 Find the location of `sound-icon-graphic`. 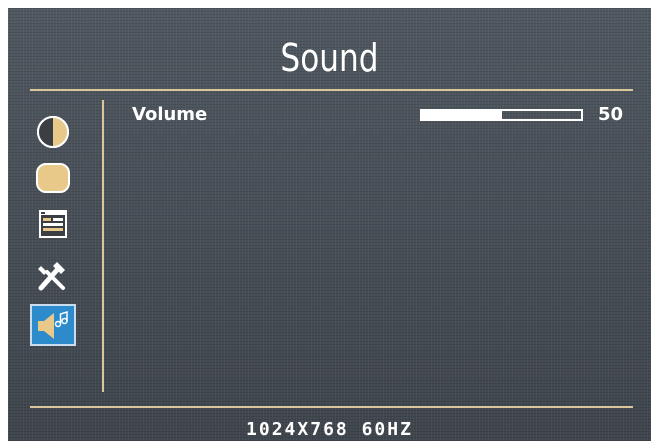

sound-icon-graphic is located at coordinates (53, 324).